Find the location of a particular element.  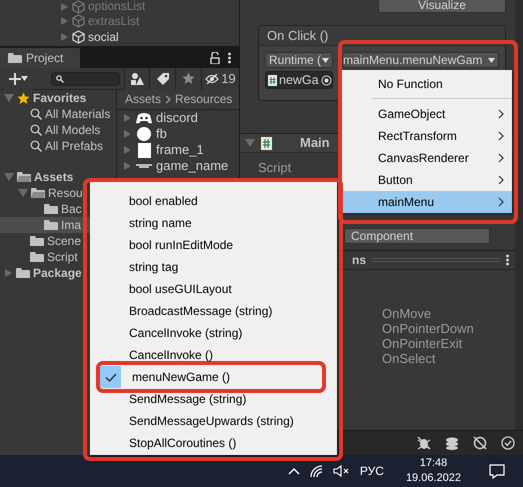

menu-item: RectTransform is located at coordinates (427, 136).